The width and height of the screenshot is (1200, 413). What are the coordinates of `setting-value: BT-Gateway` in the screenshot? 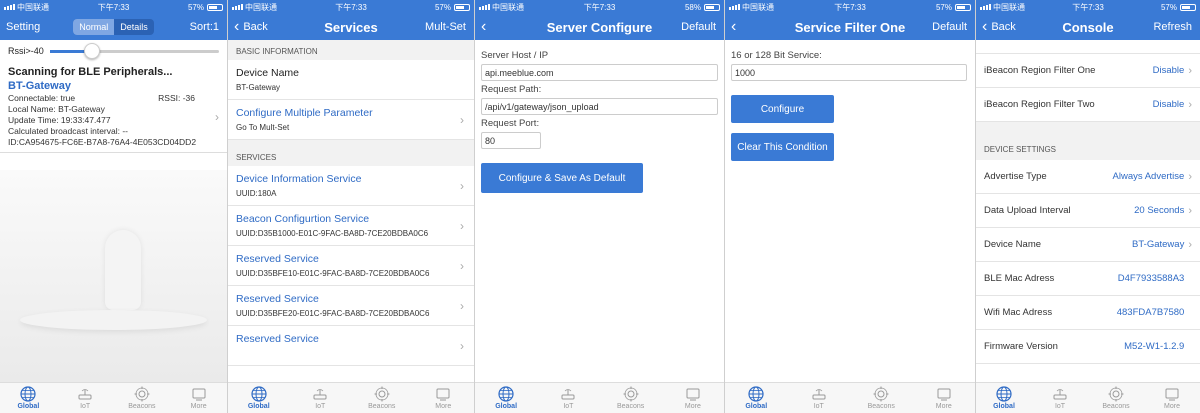 It's located at (1158, 244).